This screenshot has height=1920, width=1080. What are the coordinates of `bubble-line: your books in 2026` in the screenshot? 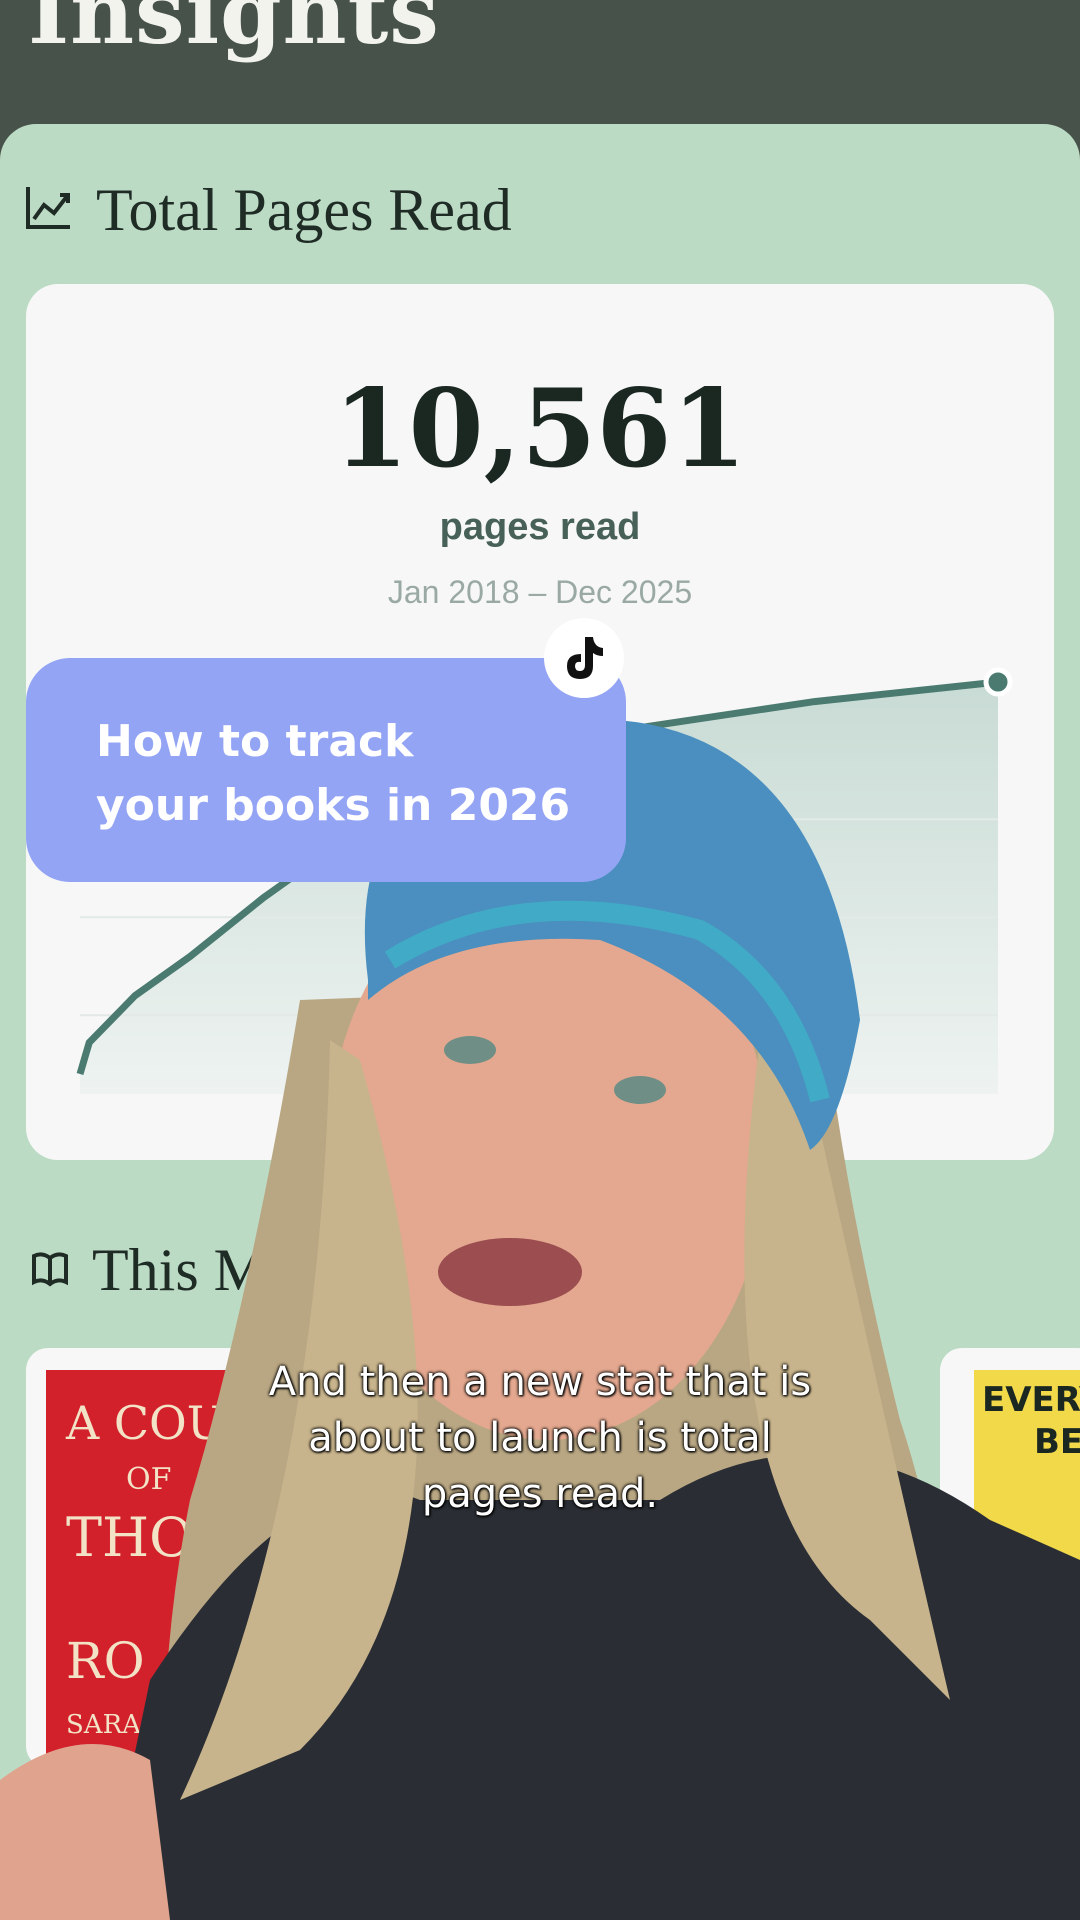 It's located at (333, 805).